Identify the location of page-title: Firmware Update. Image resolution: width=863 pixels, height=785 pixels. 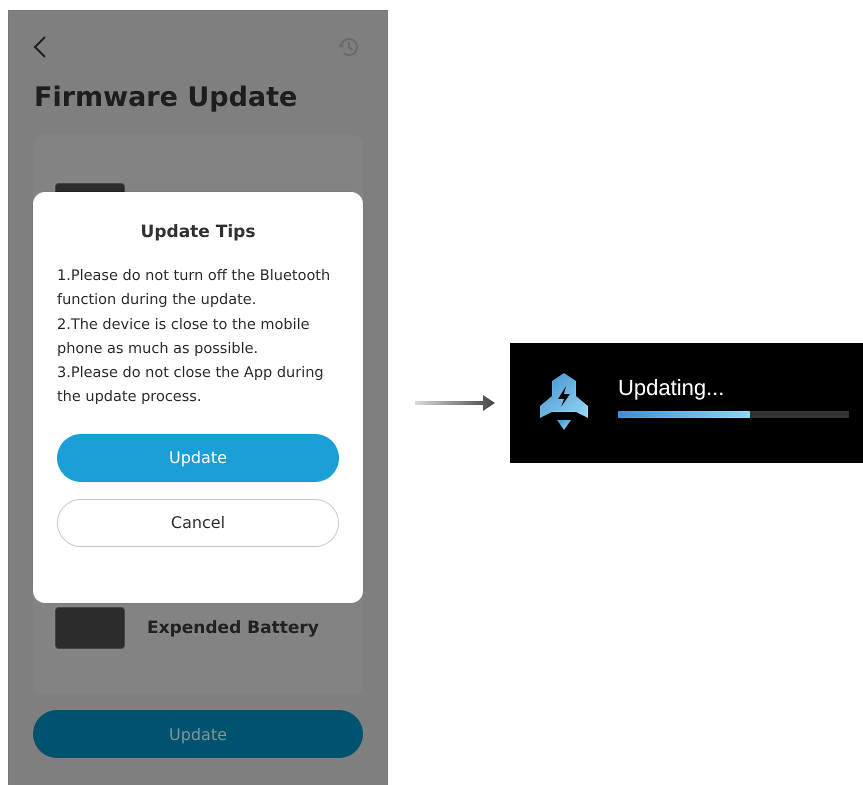
(166, 97).